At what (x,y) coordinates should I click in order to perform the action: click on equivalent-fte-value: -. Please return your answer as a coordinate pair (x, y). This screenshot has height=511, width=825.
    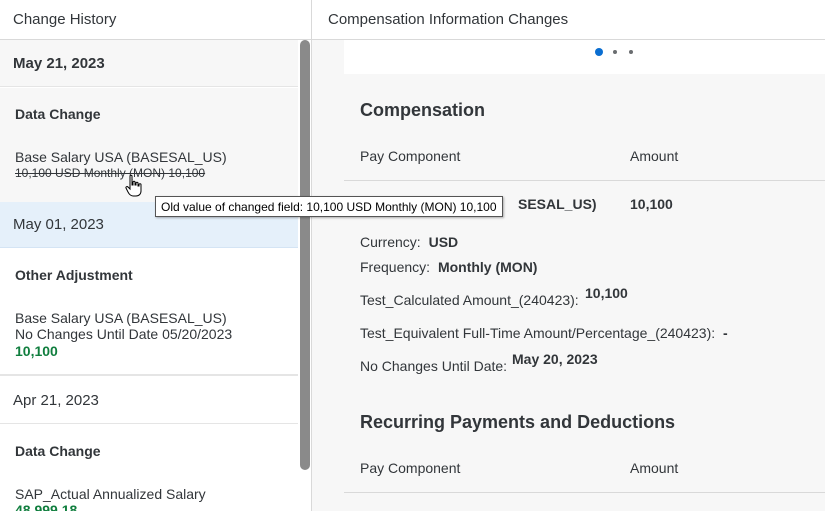
    Looking at the image, I should click on (725, 333).